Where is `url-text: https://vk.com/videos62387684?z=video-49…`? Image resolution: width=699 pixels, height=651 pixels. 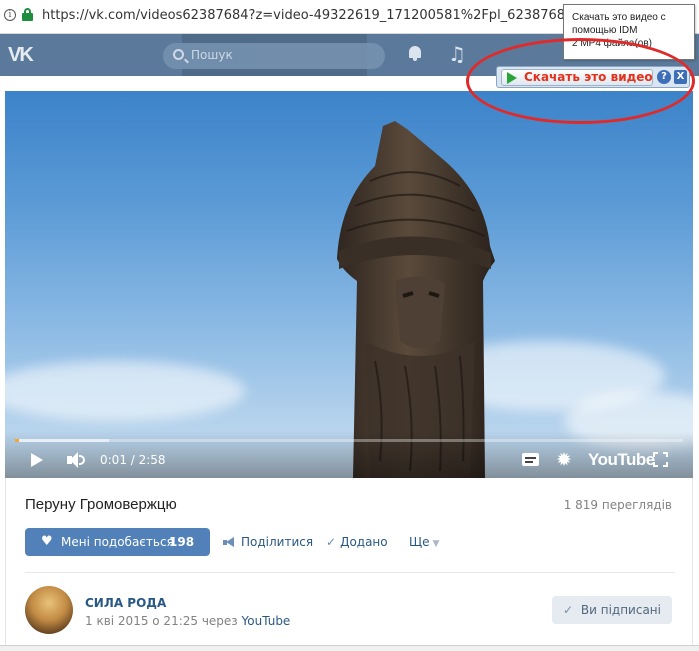 url-text: https://vk.com/videos62387684?z=video-49… is located at coordinates (317, 15).